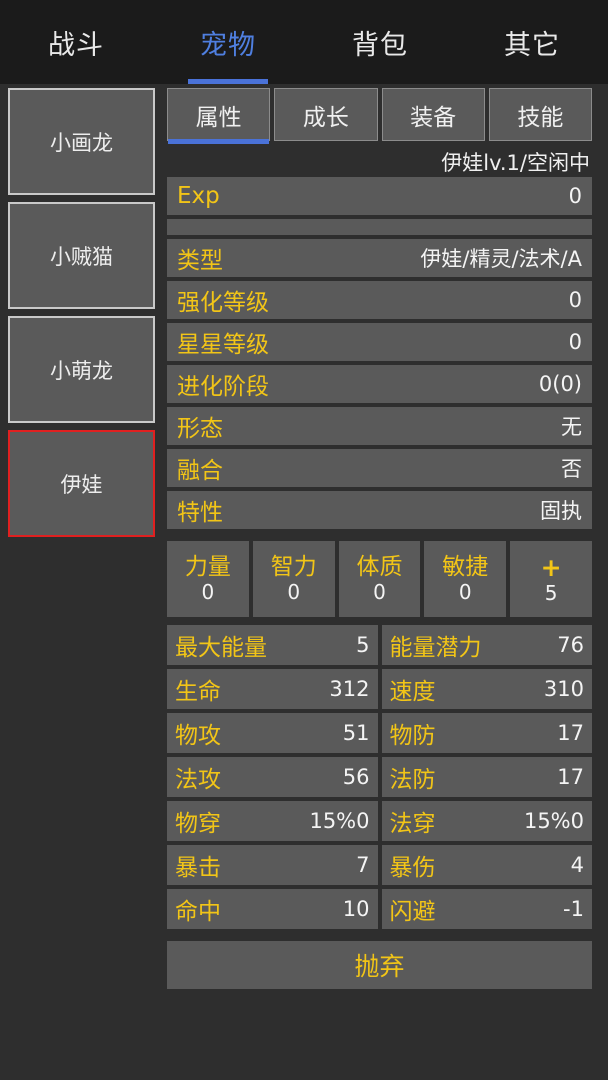 This screenshot has height=1080, width=608. What do you see at coordinates (573, 909) in the screenshot?
I see `stat-value: -1` at bounding box center [573, 909].